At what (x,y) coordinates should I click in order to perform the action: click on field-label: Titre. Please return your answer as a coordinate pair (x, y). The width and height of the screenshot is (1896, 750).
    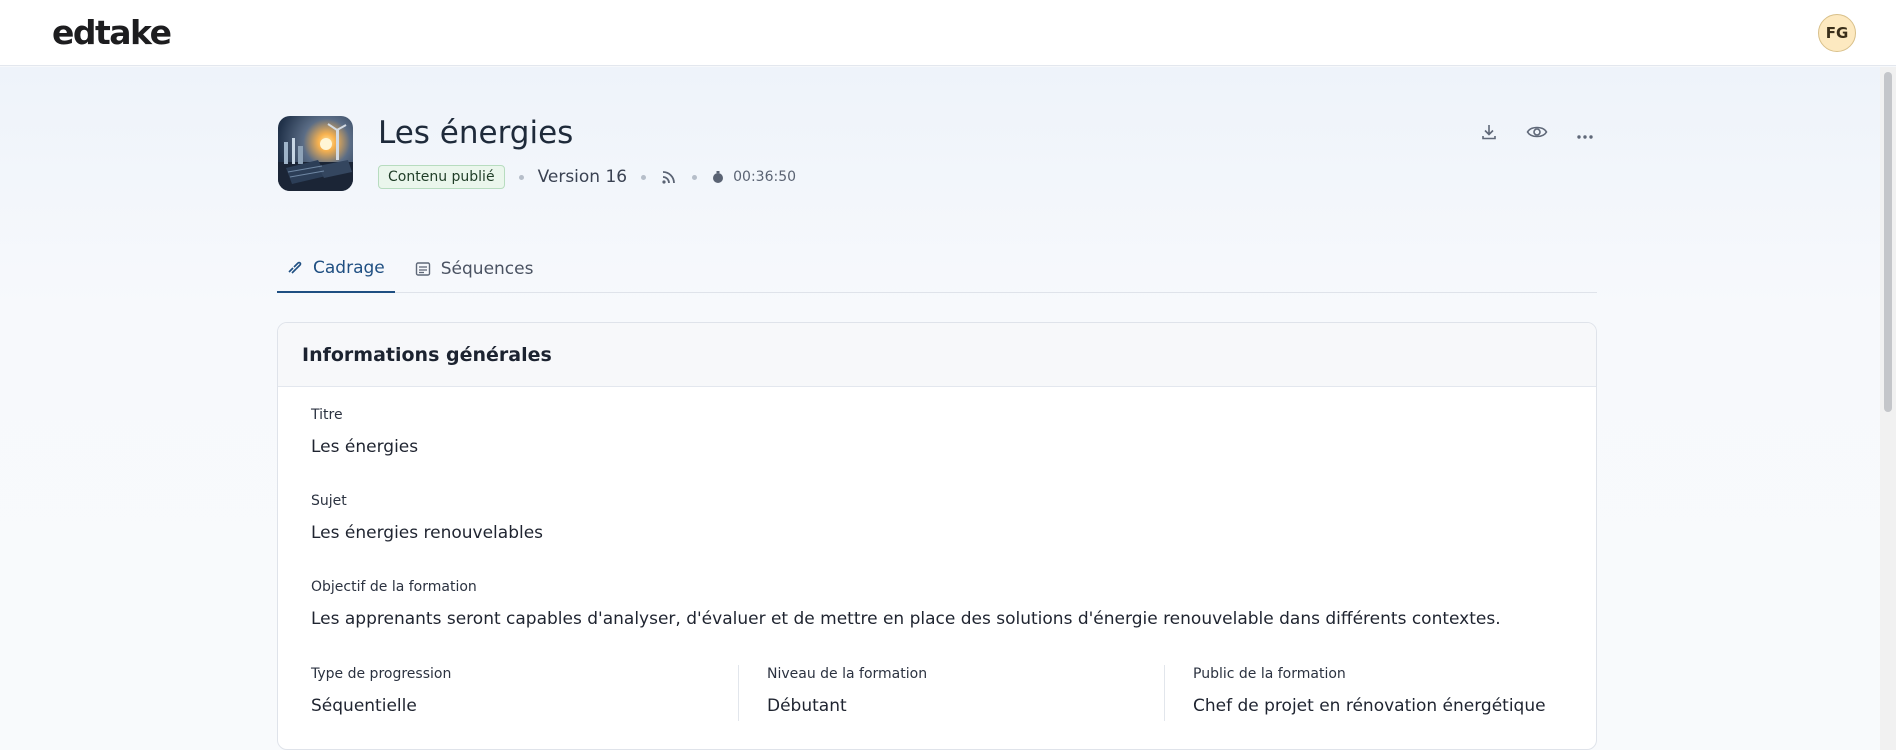
    Looking at the image, I should click on (327, 415).